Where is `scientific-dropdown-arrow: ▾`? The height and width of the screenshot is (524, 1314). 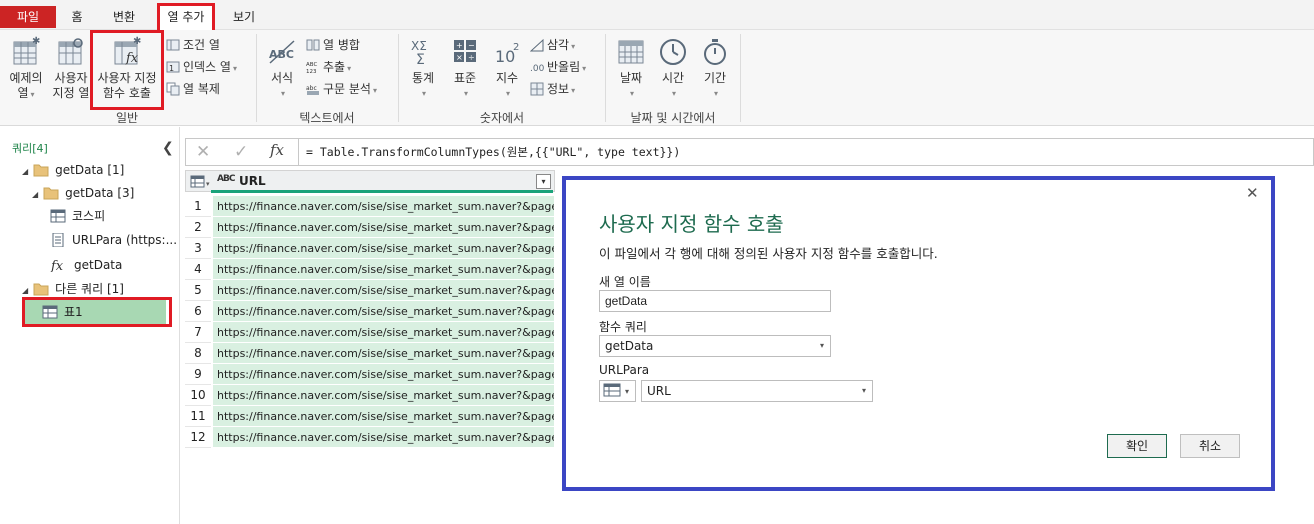
scientific-dropdown-arrow: ▾ is located at coordinates (507, 93).